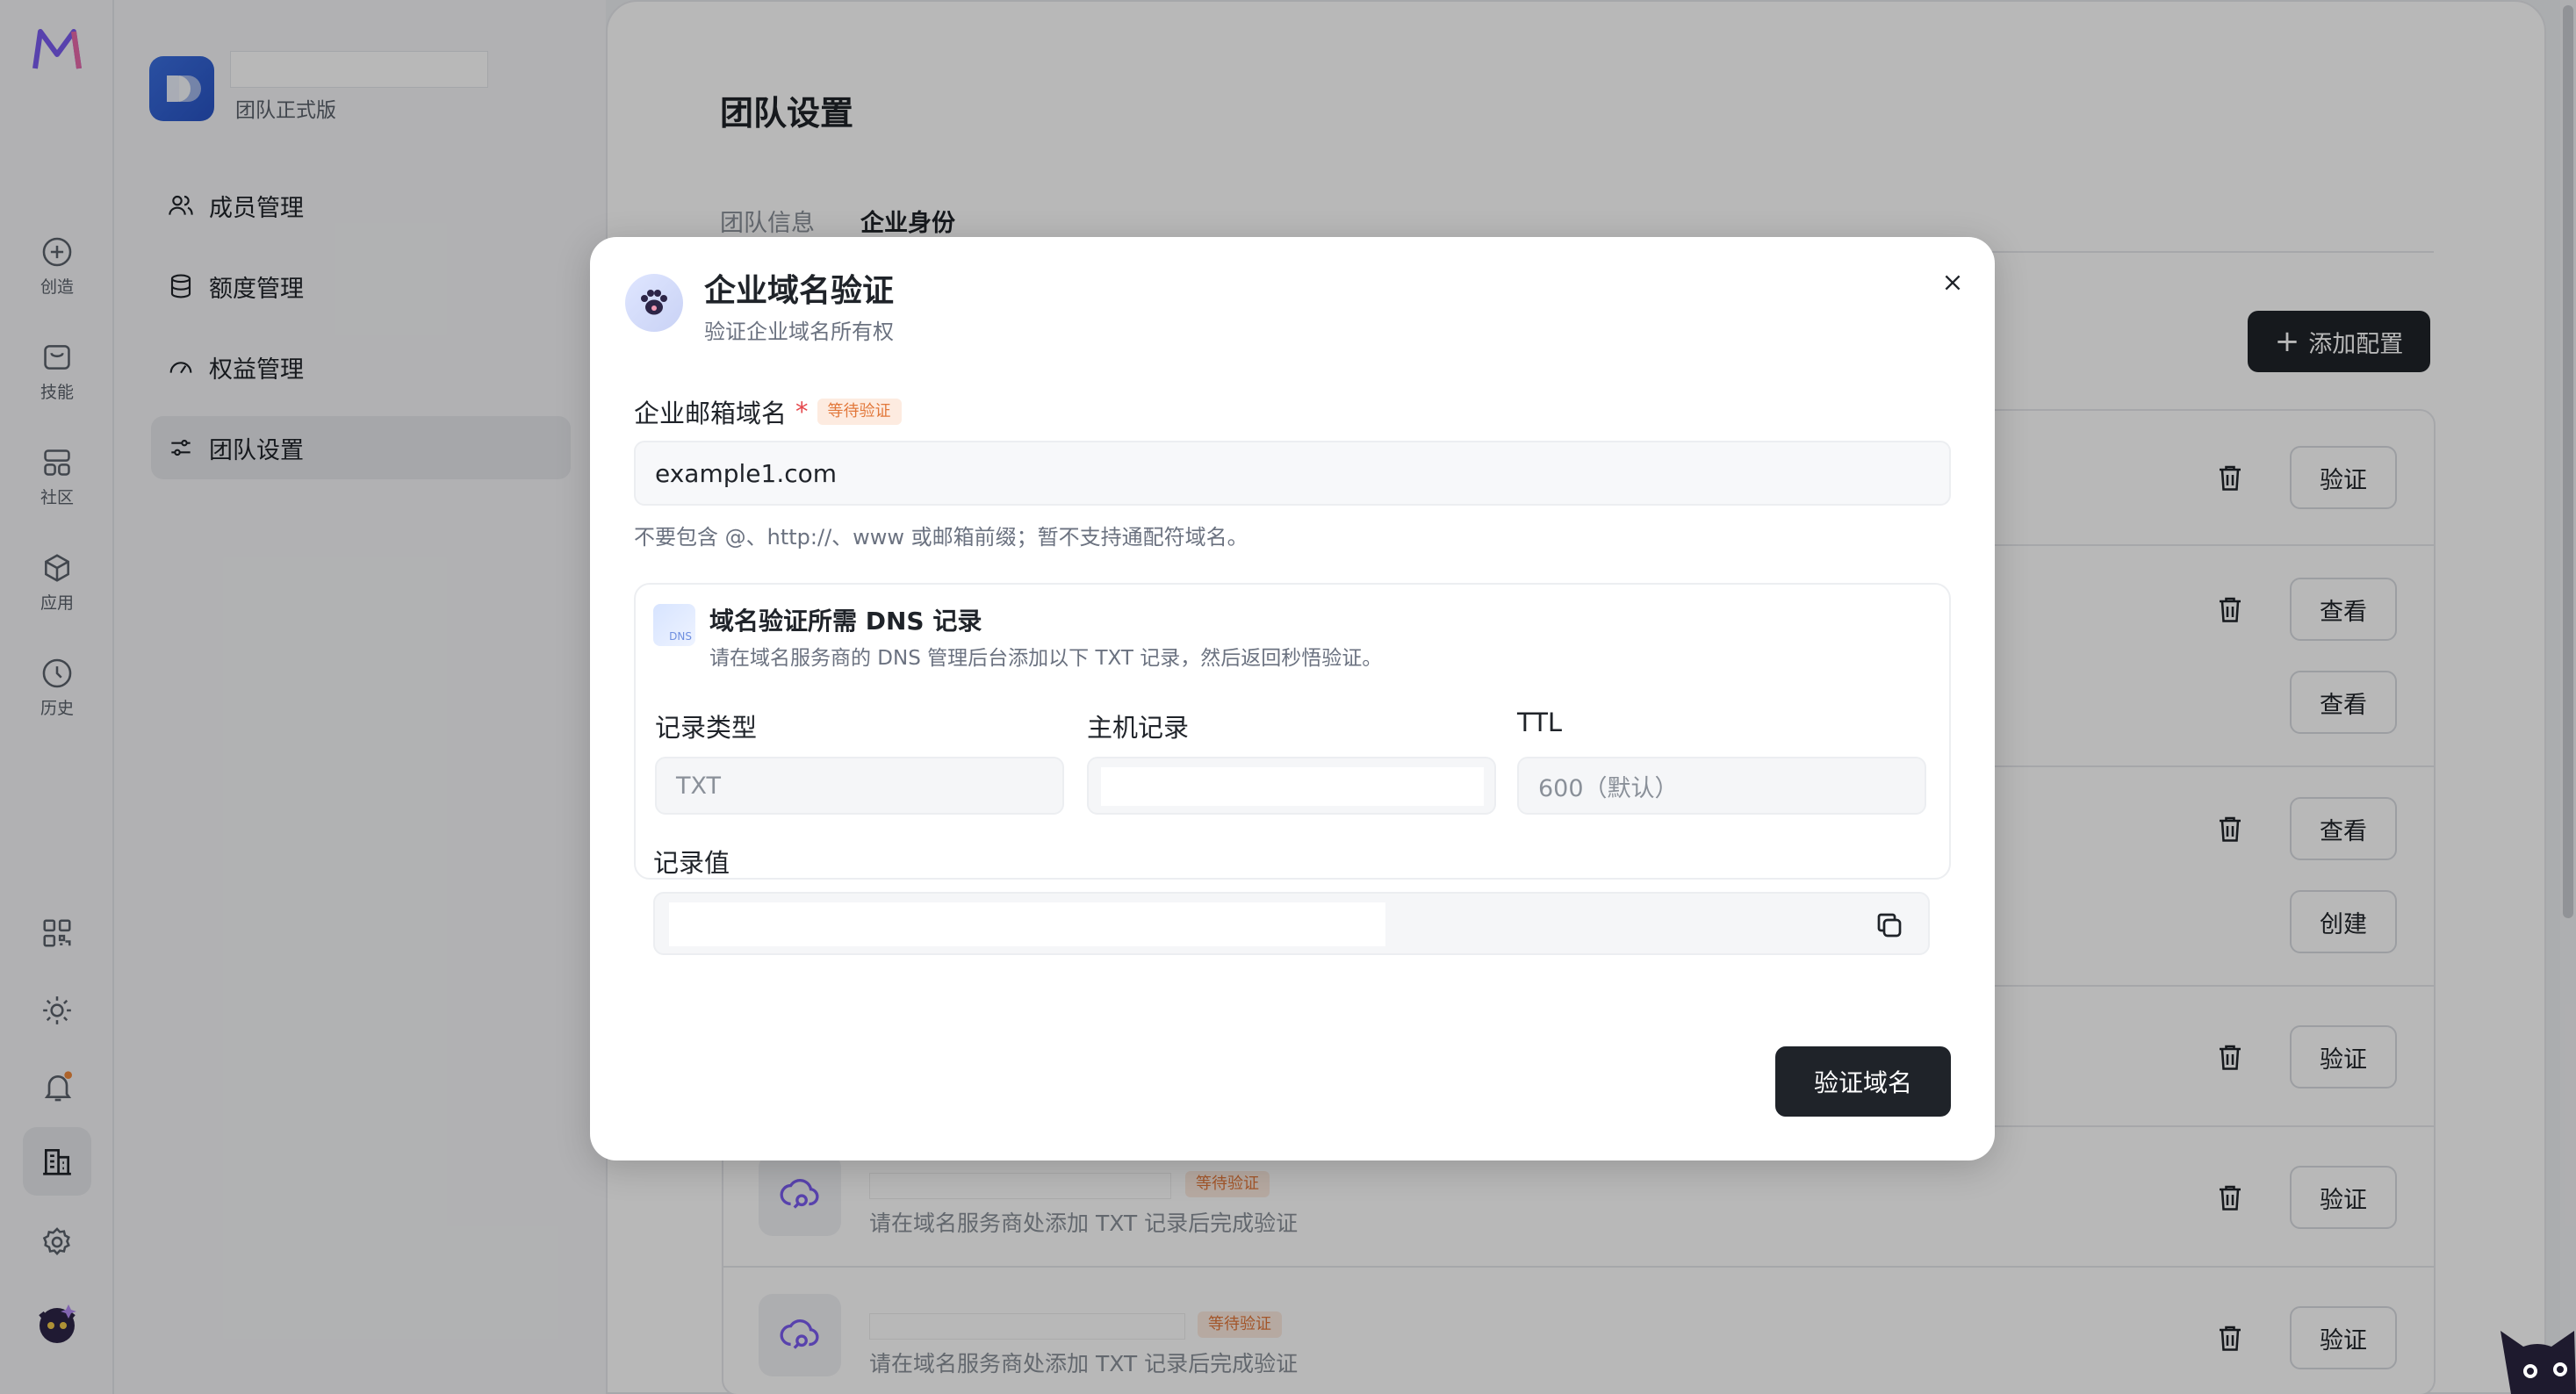  What do you see at coordinates (1046, 658) in the screenshot?
I see `dns-desc: 请在域名服务商的 DNS 管理后台添加以下 TXT 记录，然后返回秒悟验证。` at bounding box center [1046, 658].